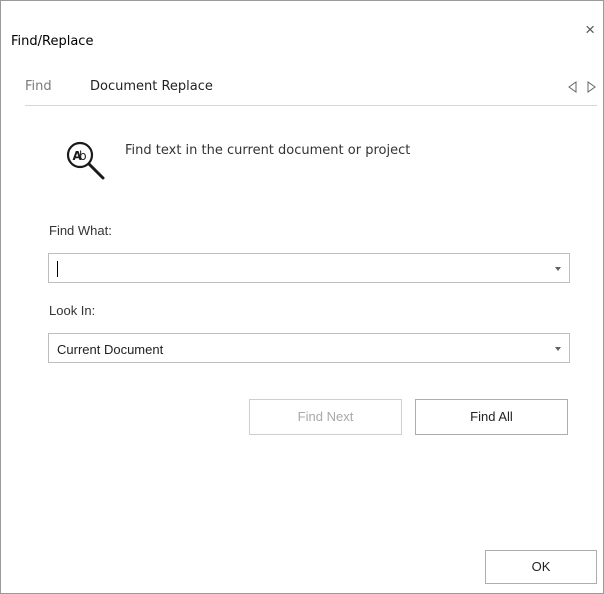 The width and height of the screenshot is (604, 594). What do you see at coordinates (541, 567) in the screenshot?
I see `ok-button: OK` at bounding box center [541, 567].